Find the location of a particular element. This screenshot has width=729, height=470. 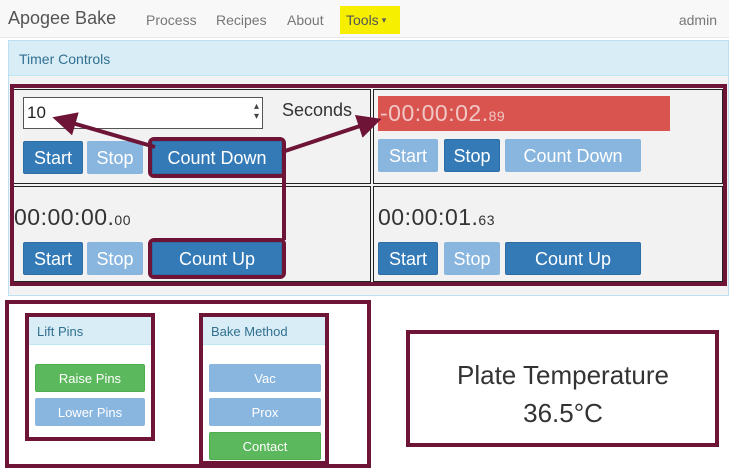

lift-pins-panel: Lift Pins Raise Pins Lower Pins is located at coordinates (90, 377).